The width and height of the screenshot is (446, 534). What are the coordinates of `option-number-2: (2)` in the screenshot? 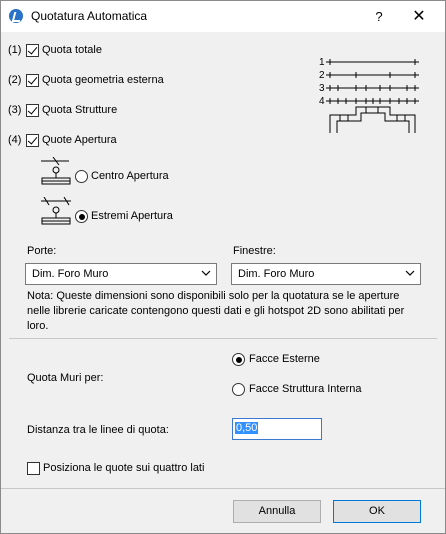 It's located at (15, 80).